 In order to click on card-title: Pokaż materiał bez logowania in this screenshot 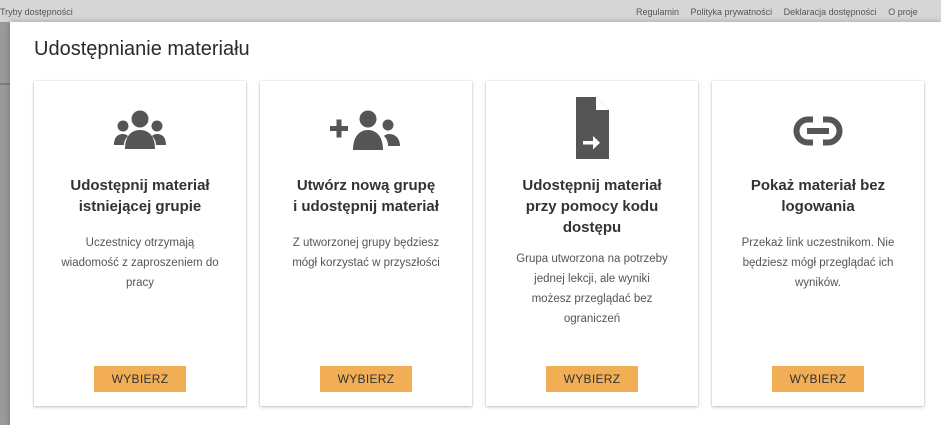, I will do `click(818, 196)`.